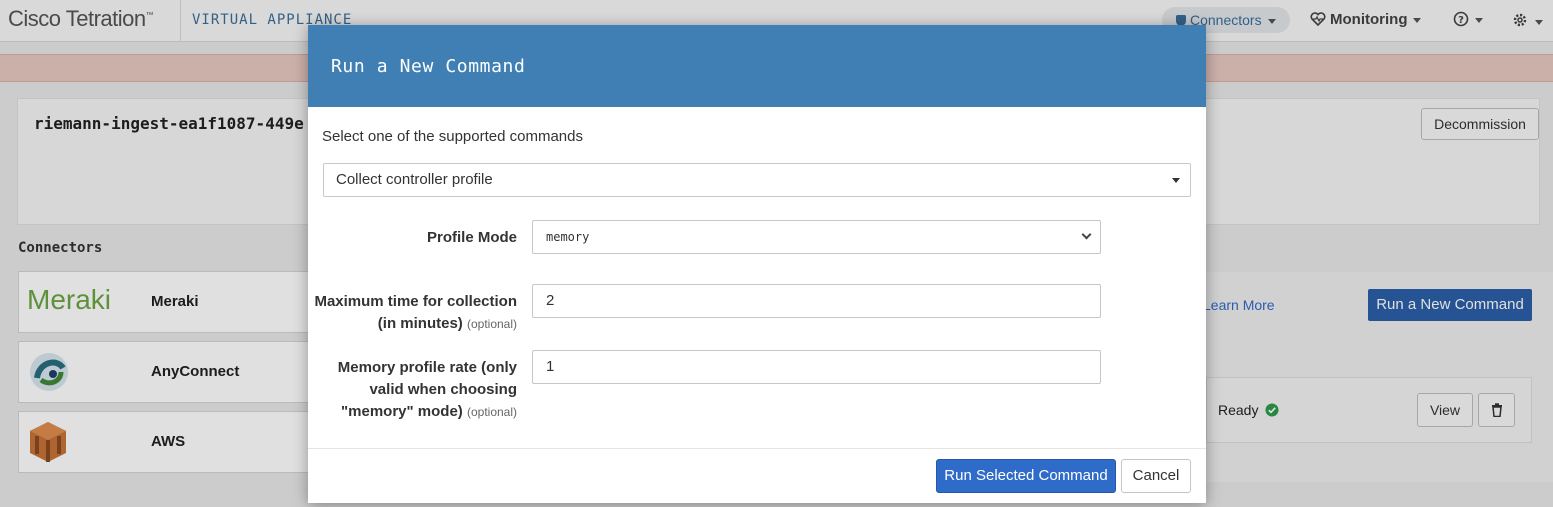  Describe the element at coordinates (427, 367) in the screenshot. I see `memory-rate-label-line1: Memory profile rate (only` at that location.